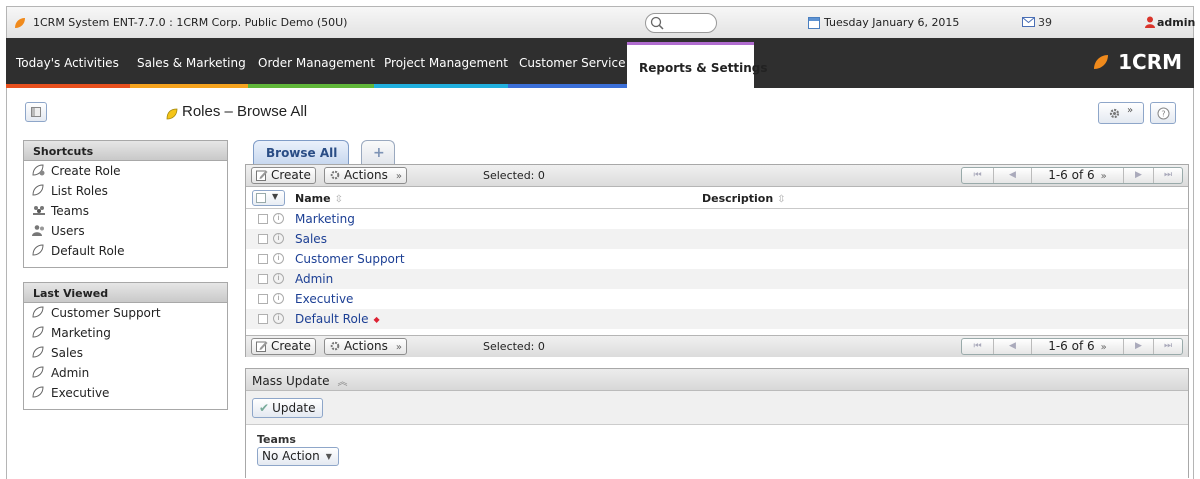 The width and height of the screenshot is (1200, 479). Describe the element at coordinates (189, 63) in the screenshot. I see `nav-tab-sales-marketing: Sales & Marketing` at that location.